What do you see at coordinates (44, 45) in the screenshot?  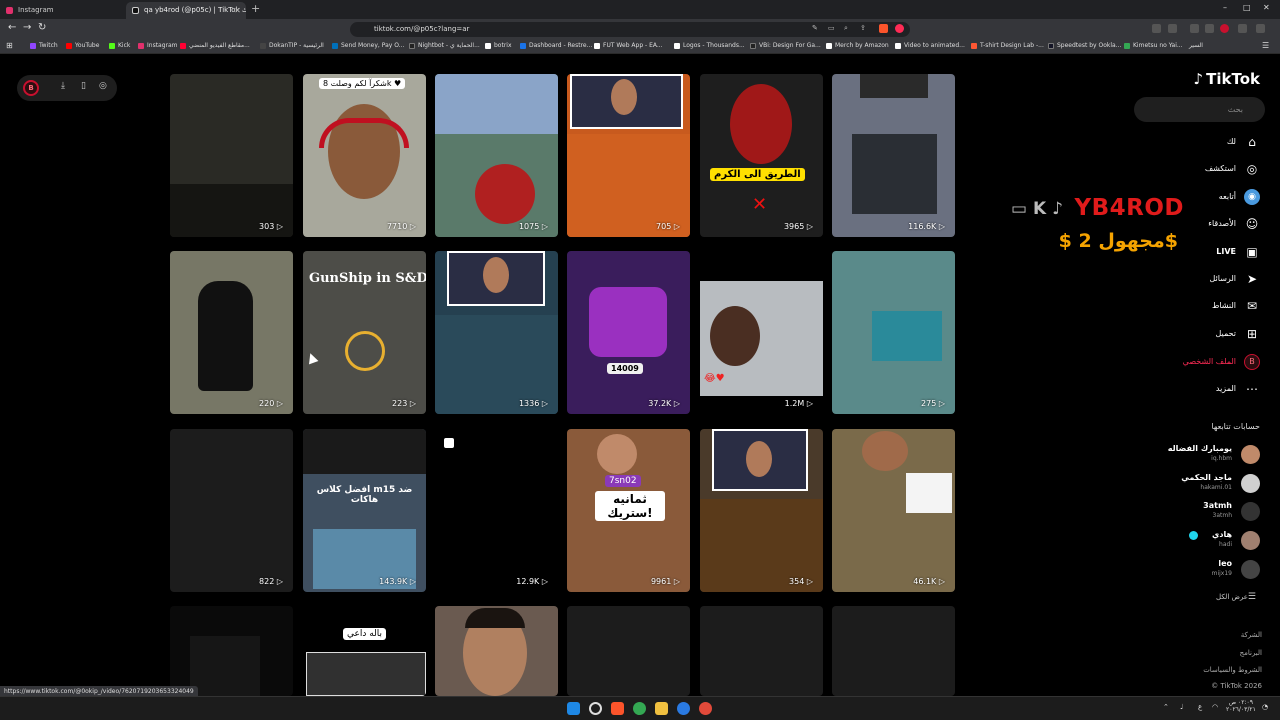 I see `bookmark-item: Twitch` at bounding box center [44, 45].